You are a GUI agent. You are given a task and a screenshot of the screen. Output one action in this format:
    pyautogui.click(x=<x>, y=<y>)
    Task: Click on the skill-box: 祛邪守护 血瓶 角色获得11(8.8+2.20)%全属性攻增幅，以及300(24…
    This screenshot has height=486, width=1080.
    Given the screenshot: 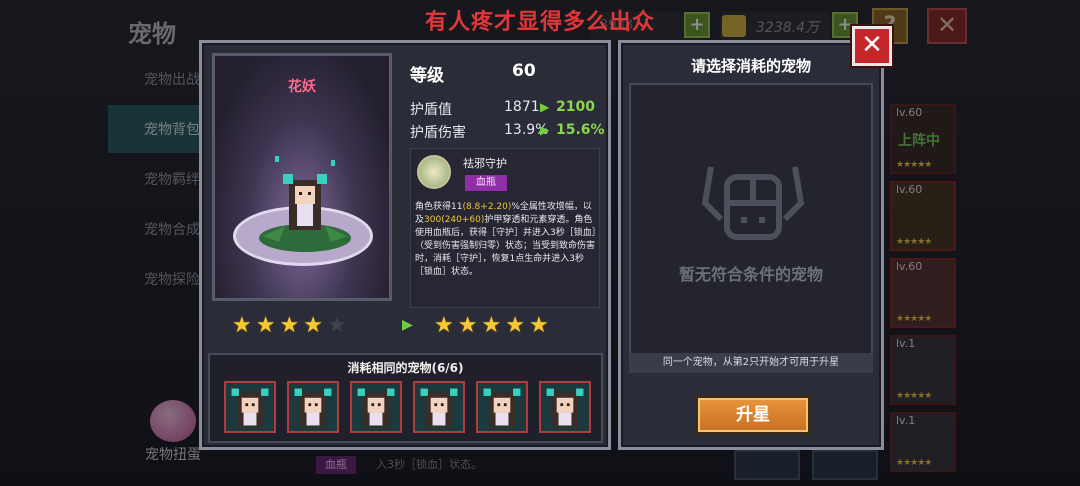 What is the action you would take?
    pyautogui.click(x=505, y=228)
    